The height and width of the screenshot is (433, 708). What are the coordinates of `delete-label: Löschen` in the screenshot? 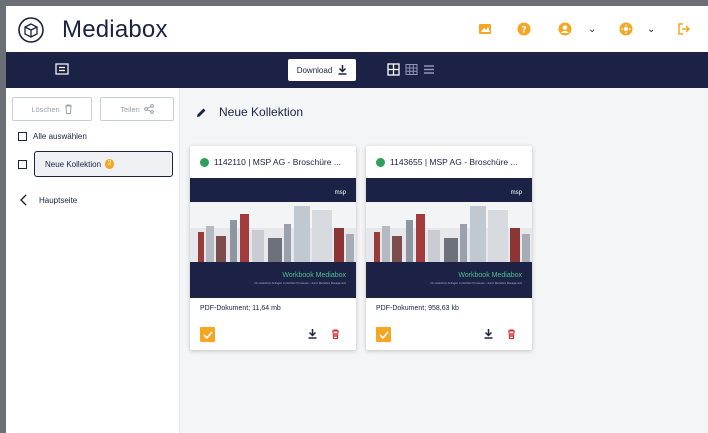 It's located at (45, 109).